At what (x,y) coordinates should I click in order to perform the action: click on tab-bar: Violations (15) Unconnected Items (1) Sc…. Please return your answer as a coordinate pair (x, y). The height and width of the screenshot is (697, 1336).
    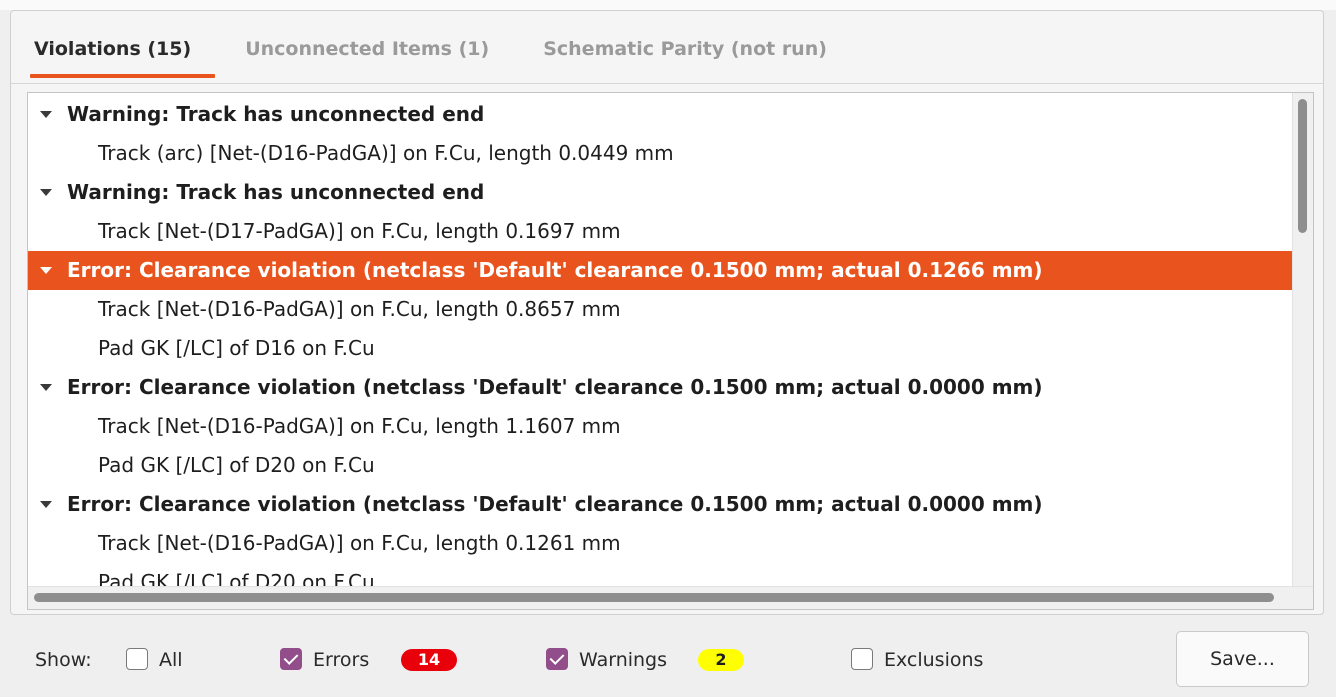
    Looking at the image, I should click on (455, 56).